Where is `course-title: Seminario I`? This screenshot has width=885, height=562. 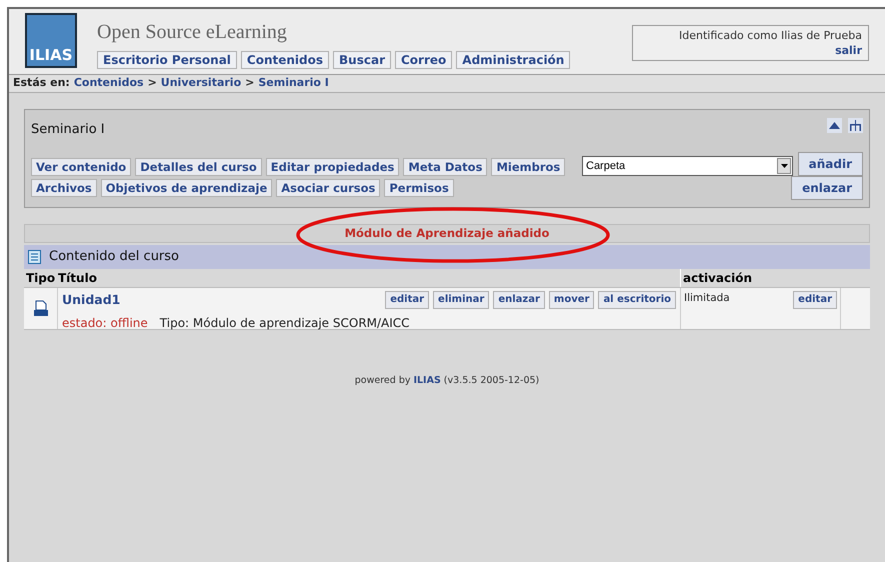 course-title: Seminario I is located at coordinates (68, 130).